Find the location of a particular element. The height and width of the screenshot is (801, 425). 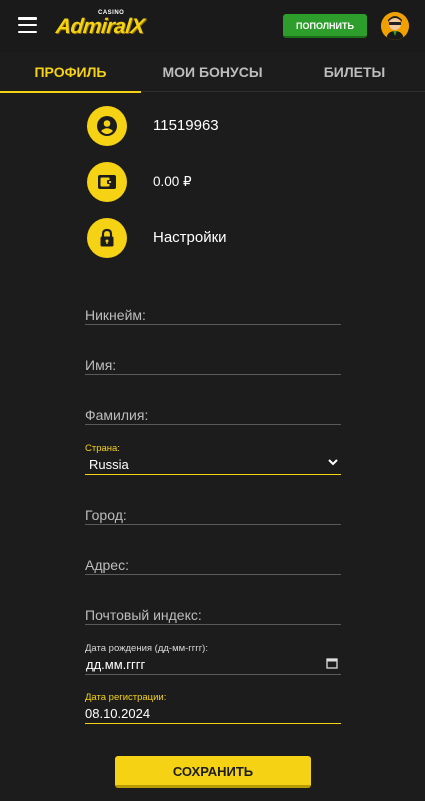

zip-placeholder: Почтовый индекс: is located at coordinates (143, 615).